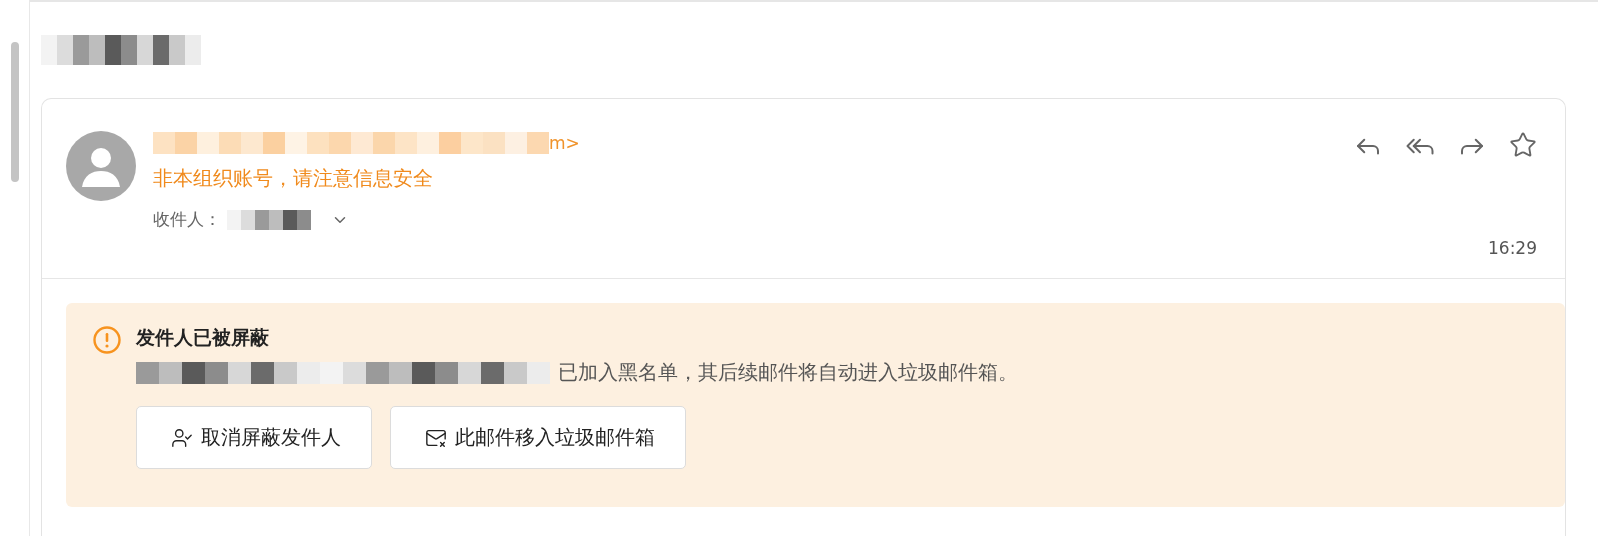 The image size is (1598, 536). I want to click on warning-icon, so click(107, 340).